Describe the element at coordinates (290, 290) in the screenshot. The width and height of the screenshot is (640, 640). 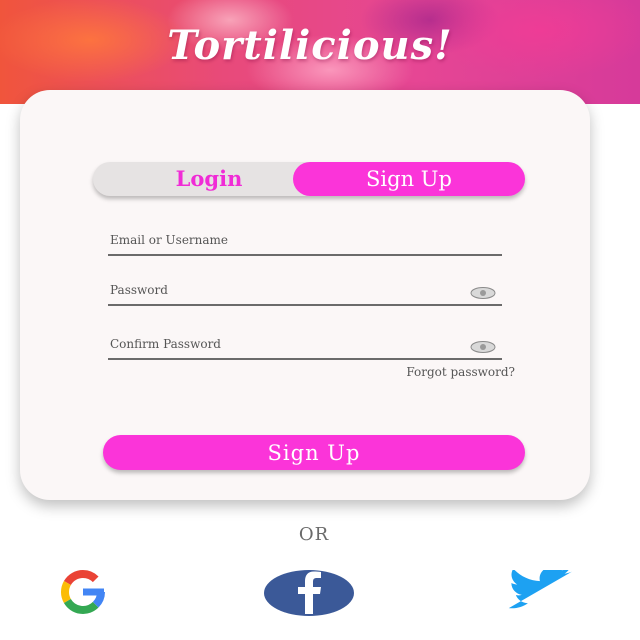
I see `password-input` at that location.